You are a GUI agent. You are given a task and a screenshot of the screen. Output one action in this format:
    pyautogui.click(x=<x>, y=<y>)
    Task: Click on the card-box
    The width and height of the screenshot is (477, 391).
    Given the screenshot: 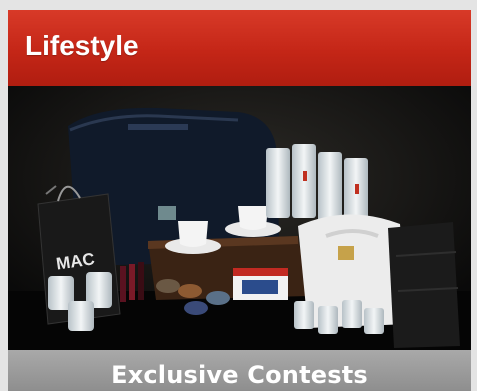 What is the action you would take?
    pyautogui.click(x=260, y=284)
    